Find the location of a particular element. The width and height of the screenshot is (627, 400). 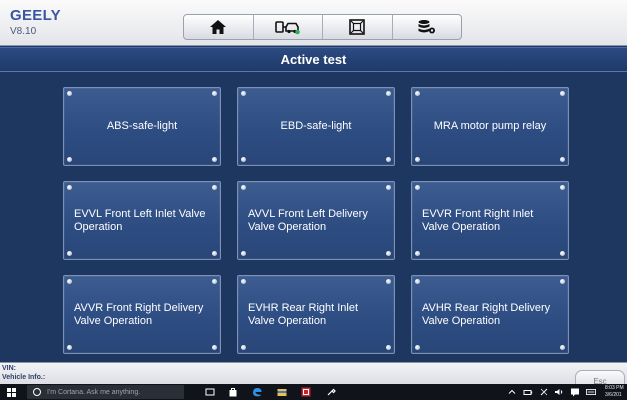

cortana-search-box: I'm Cortana. Ask me anything. is located at coordinates (105, 392).